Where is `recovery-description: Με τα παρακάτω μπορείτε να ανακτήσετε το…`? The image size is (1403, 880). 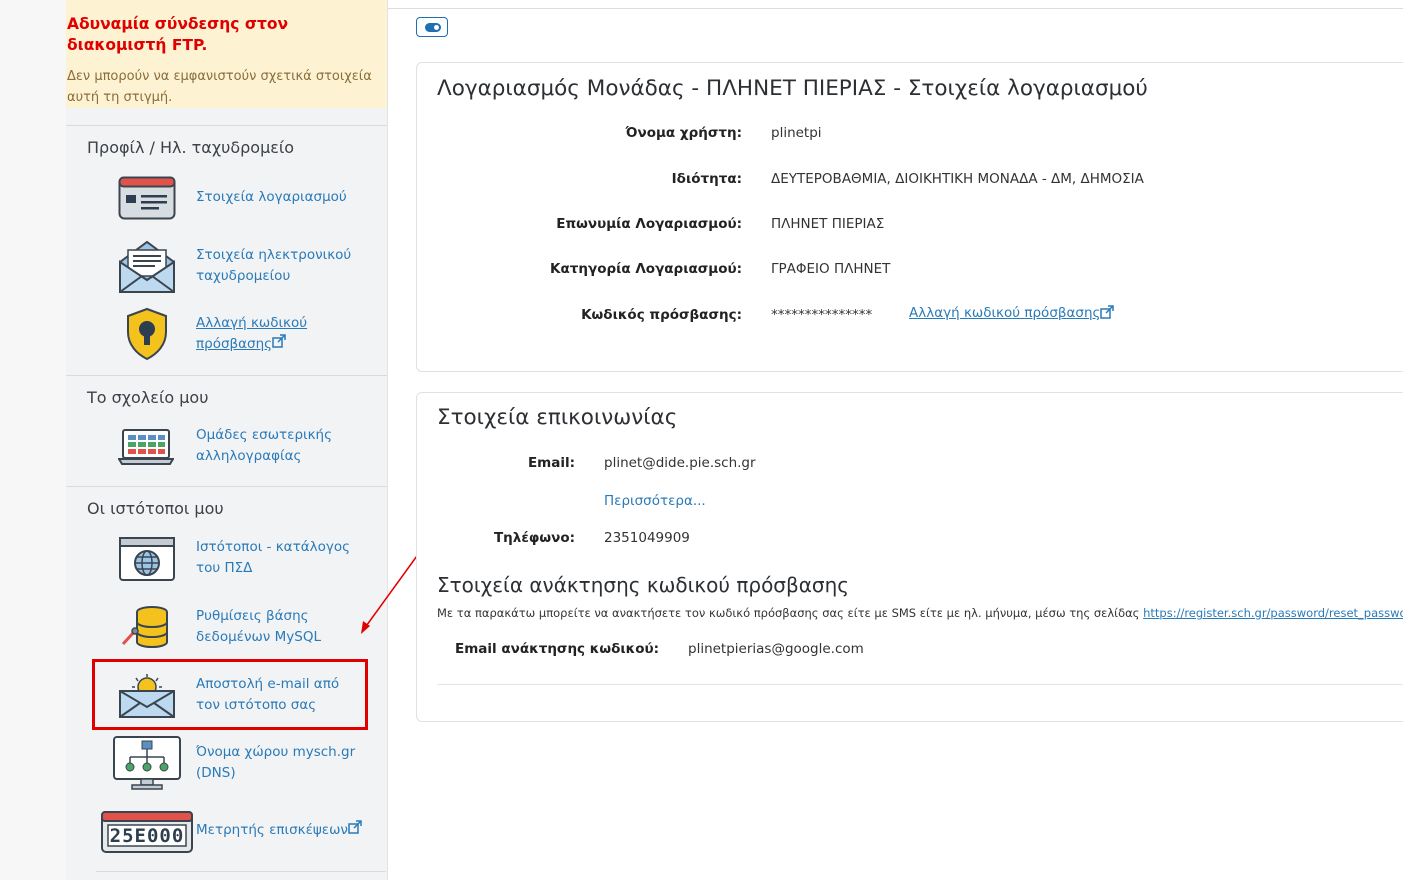 recovery-description: Με τα παρακάτω μπορείτε να ανακτήσετε το… is located at coordinates (920, 613).